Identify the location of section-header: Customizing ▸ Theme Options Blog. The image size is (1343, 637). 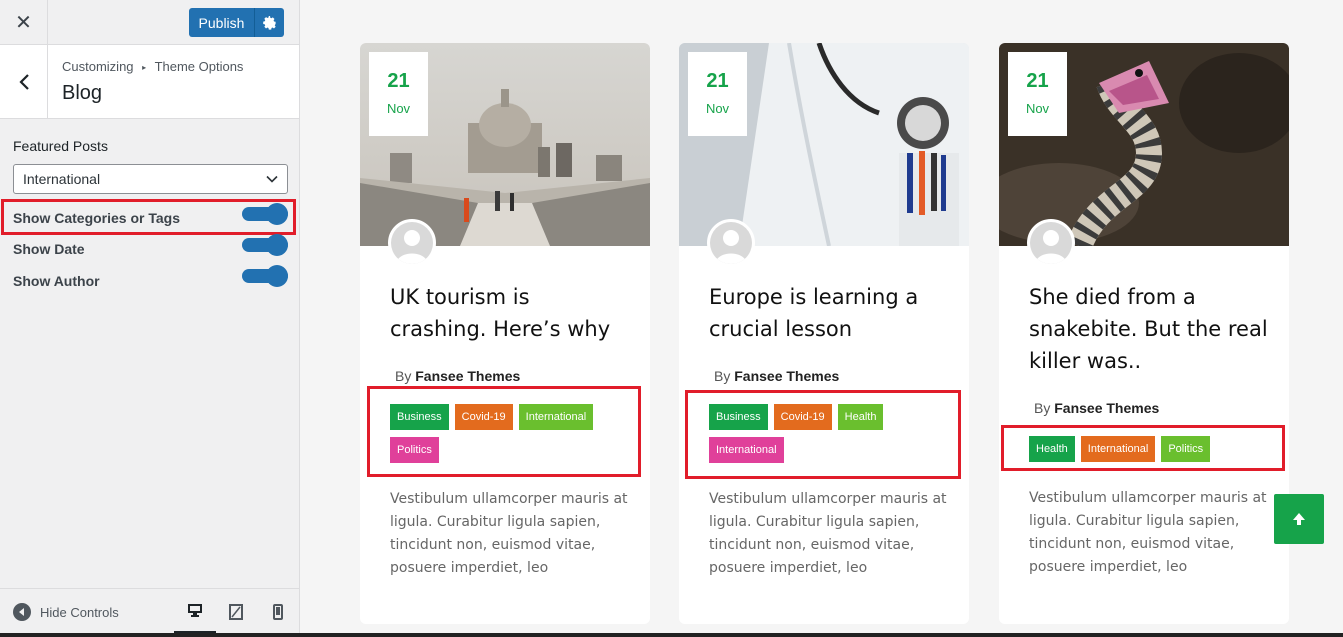
(149, 82).